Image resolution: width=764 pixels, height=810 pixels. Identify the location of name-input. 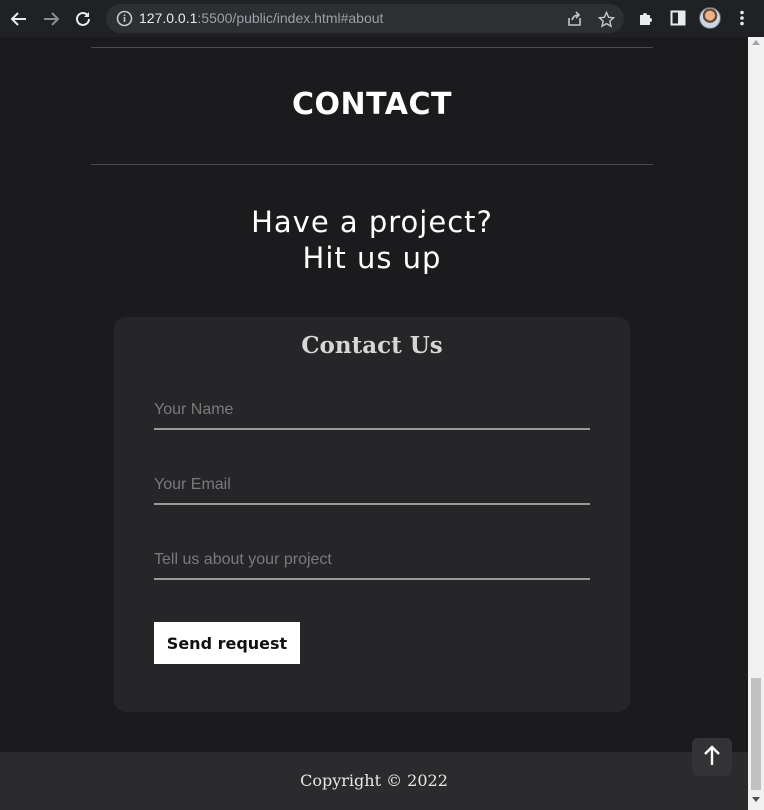
(372, 410).